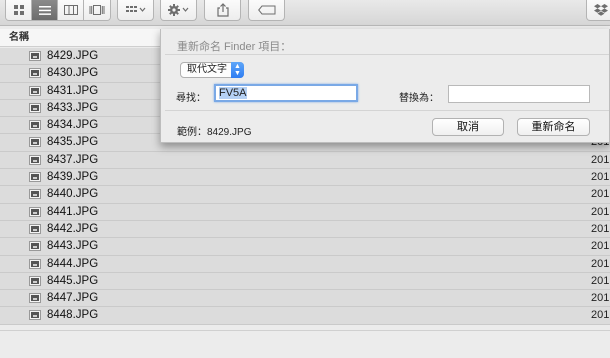  I want to click on file-row: 8439.JPG 201, so click(305, 178).